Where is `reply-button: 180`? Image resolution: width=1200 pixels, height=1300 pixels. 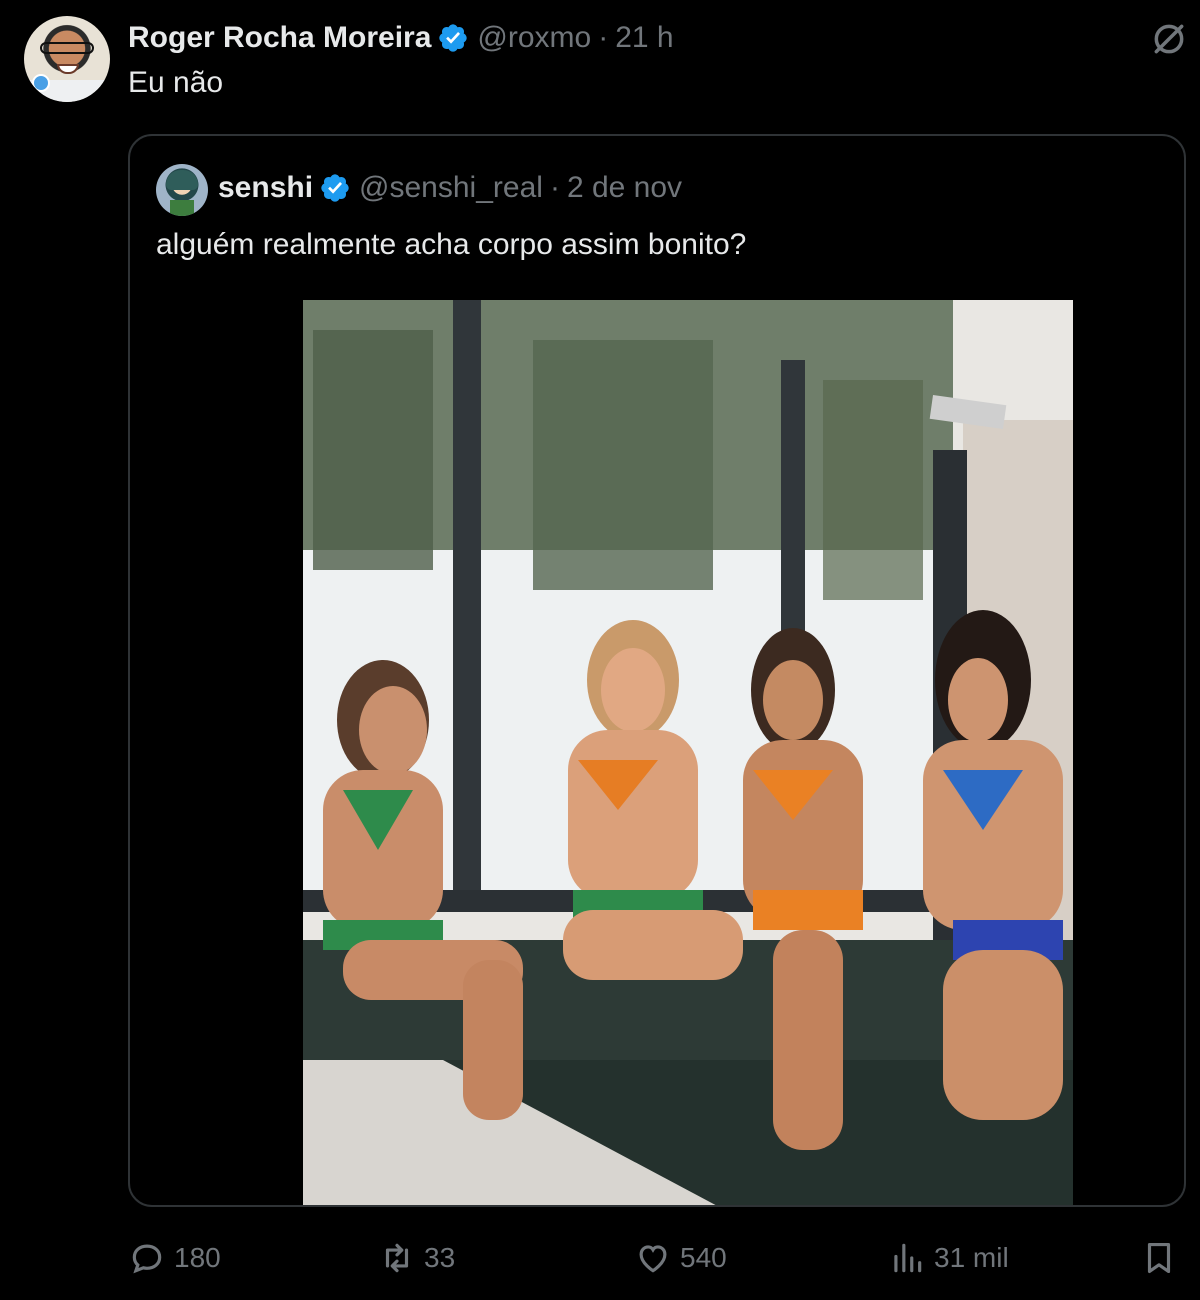 reply-button: 180 is located at coordinates (174, 1258).